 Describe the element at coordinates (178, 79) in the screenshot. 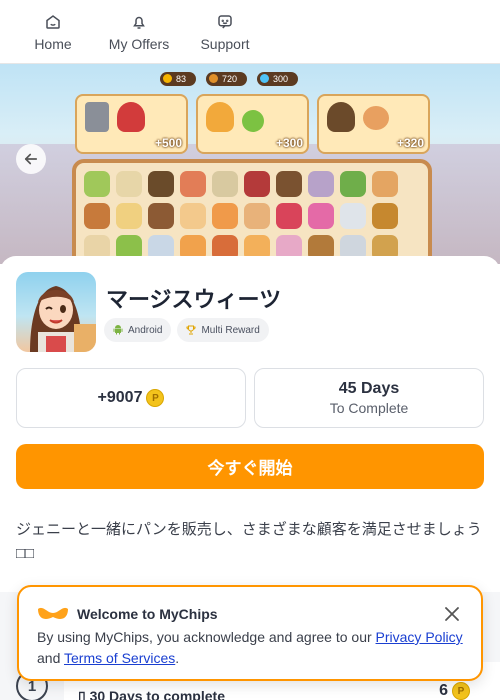

I see `resource-energy: 83` at that location.